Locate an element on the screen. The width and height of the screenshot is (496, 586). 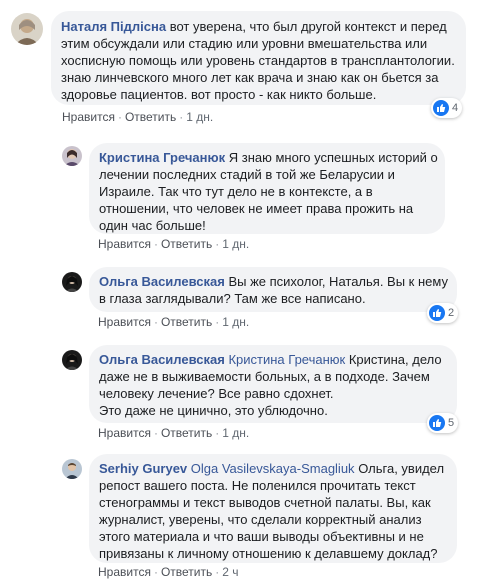
reaction-count: 4 is located at coordinates (447, 108).